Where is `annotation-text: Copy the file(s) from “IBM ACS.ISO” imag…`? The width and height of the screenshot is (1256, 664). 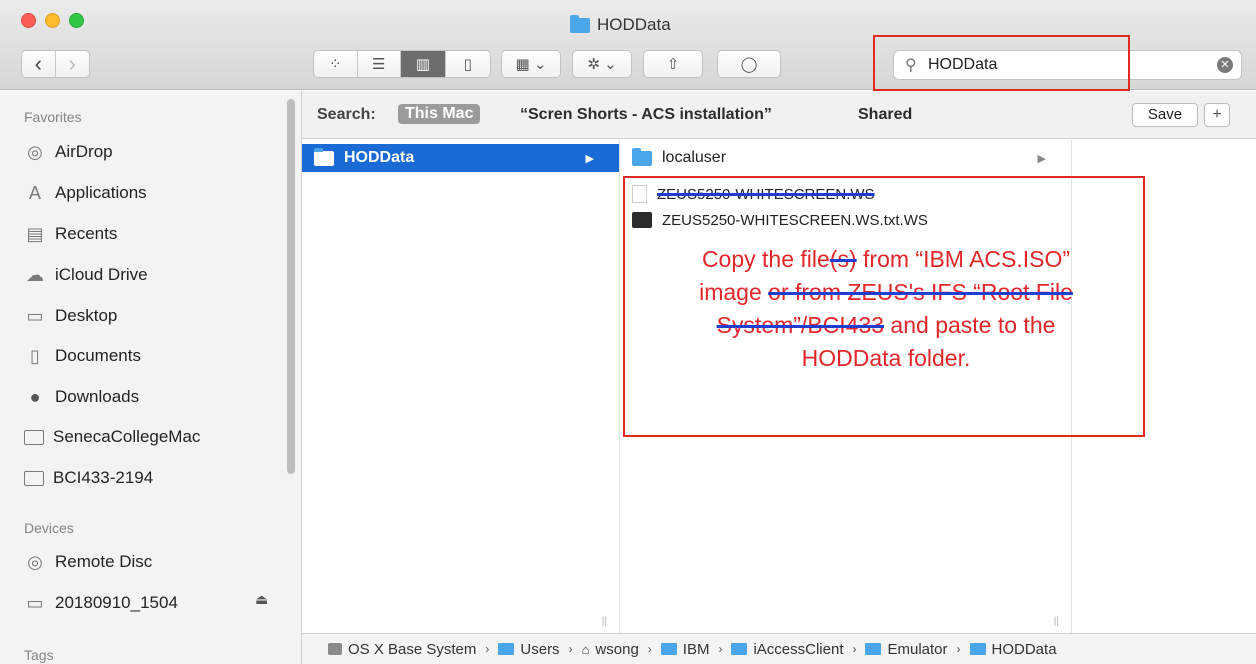
annotation-text: Copy the file(s) from “IBM ACS.ISO” imag… is located at coordinates (886, 309).